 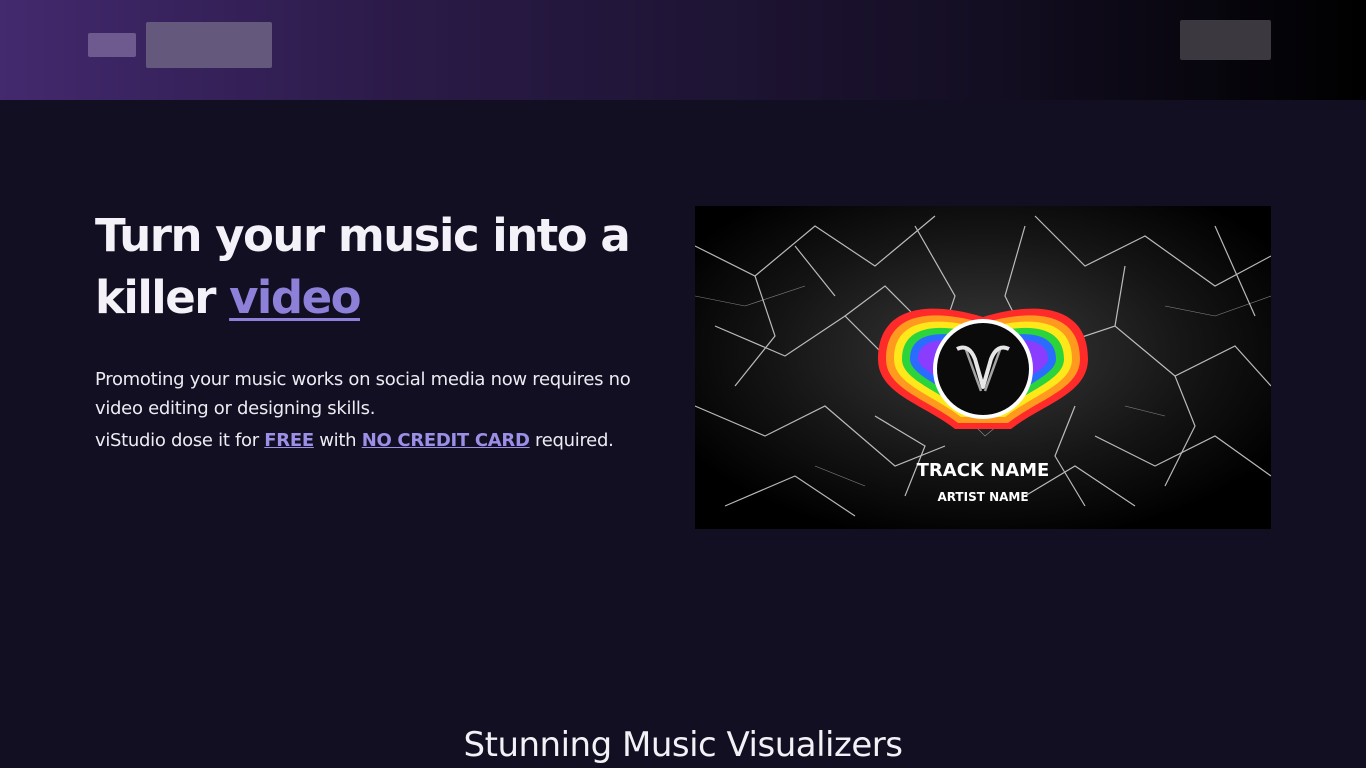 I want to click on site-header, so click(x=683, y=50).